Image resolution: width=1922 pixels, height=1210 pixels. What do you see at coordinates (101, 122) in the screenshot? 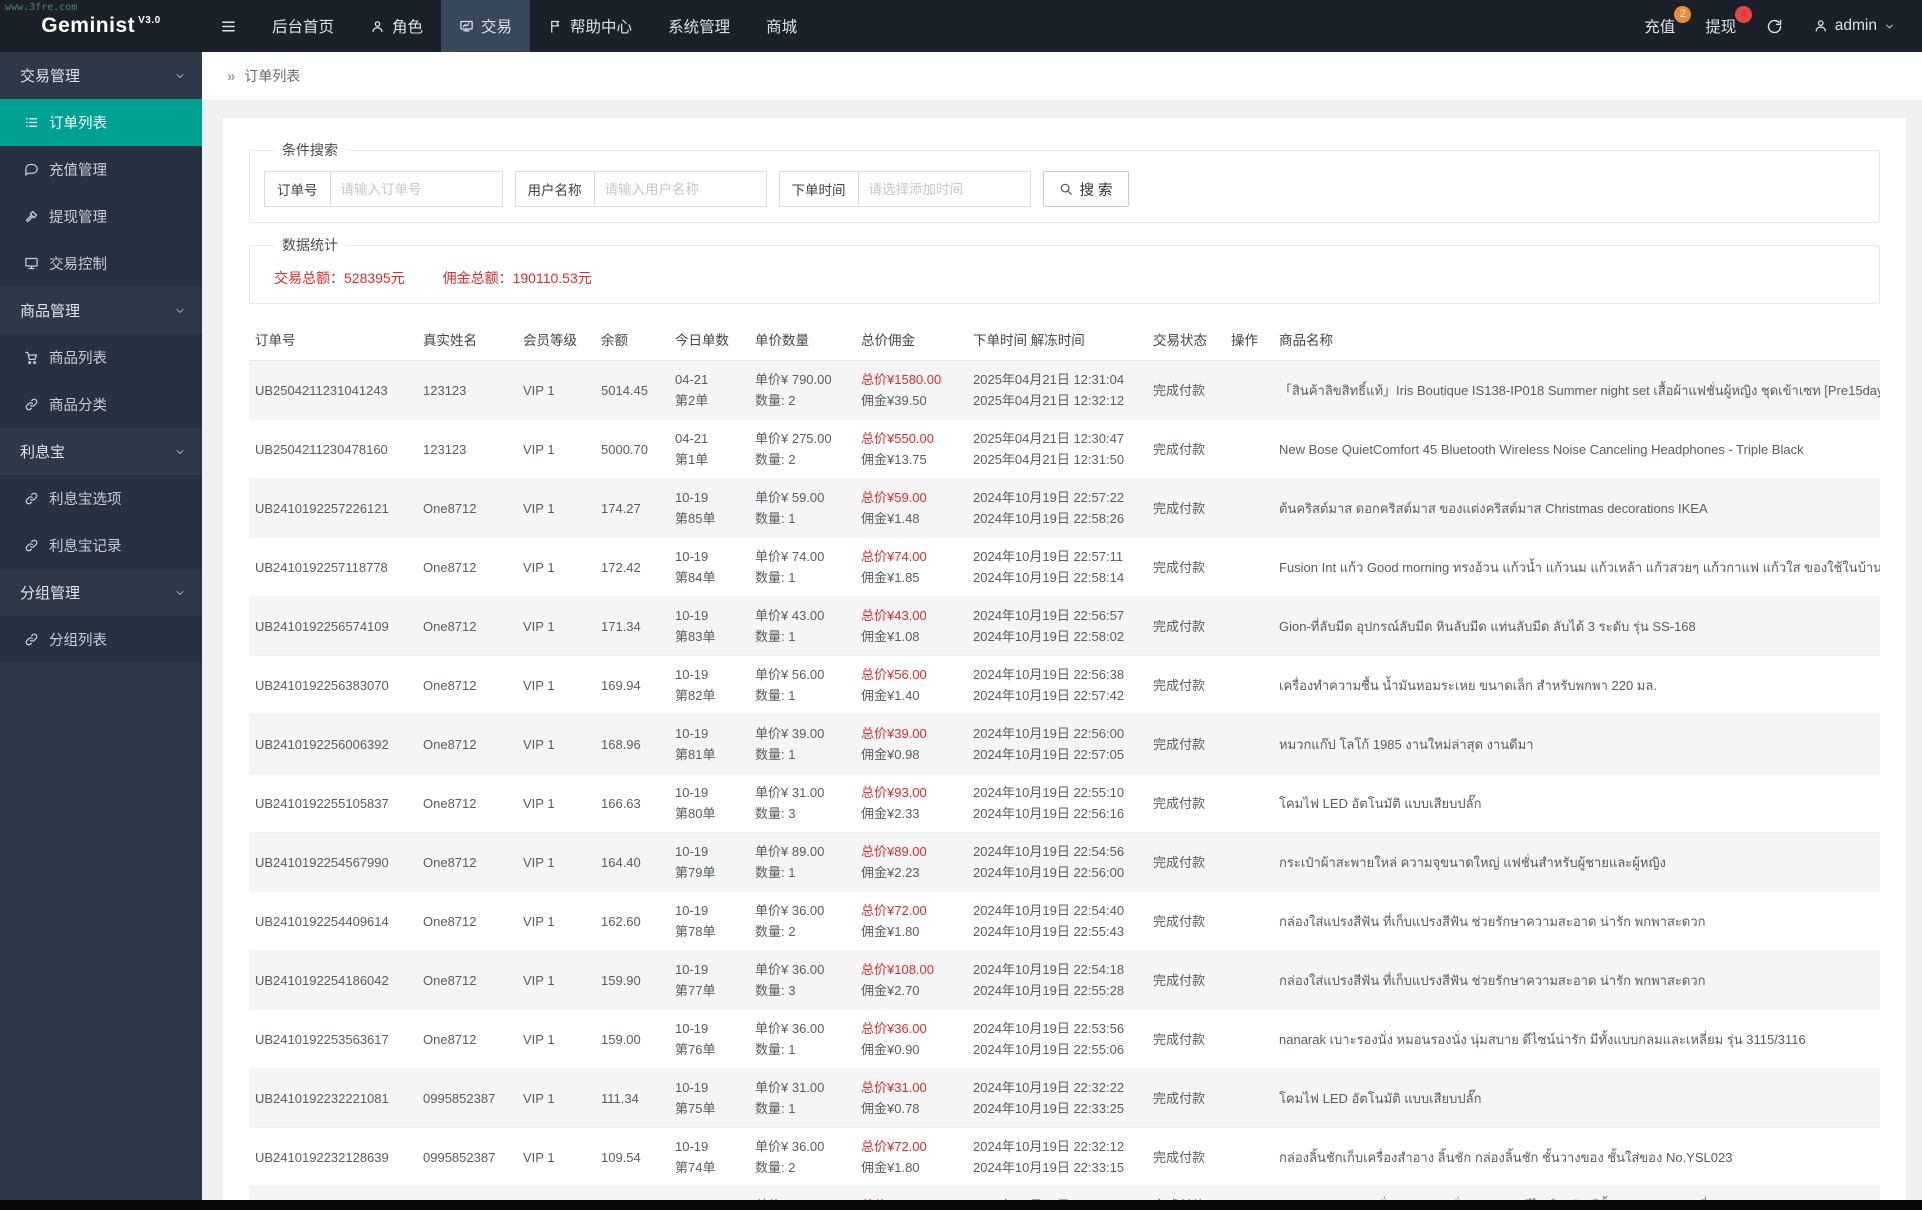
I see `sidebar-item-order-list: 订单列表` at bounding box center [101, 122].